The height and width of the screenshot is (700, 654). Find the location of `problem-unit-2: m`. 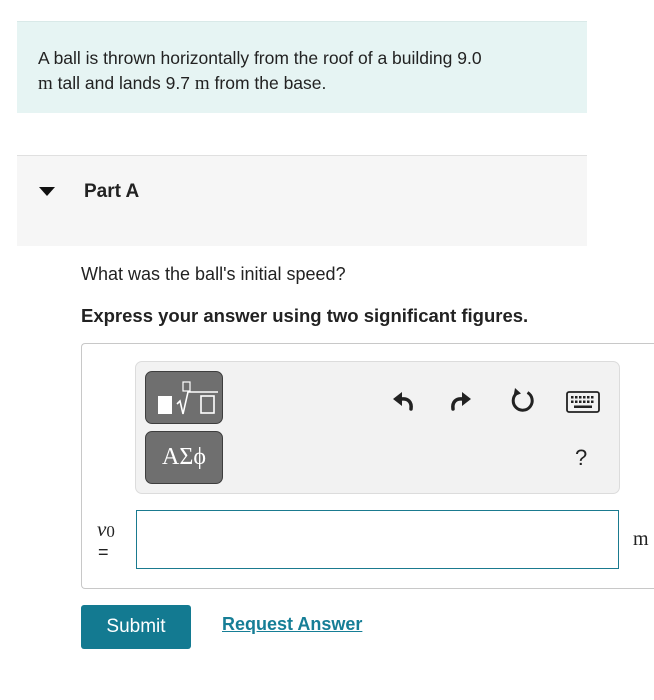

problem-unit-2: m is located at coordinates (202, 83).